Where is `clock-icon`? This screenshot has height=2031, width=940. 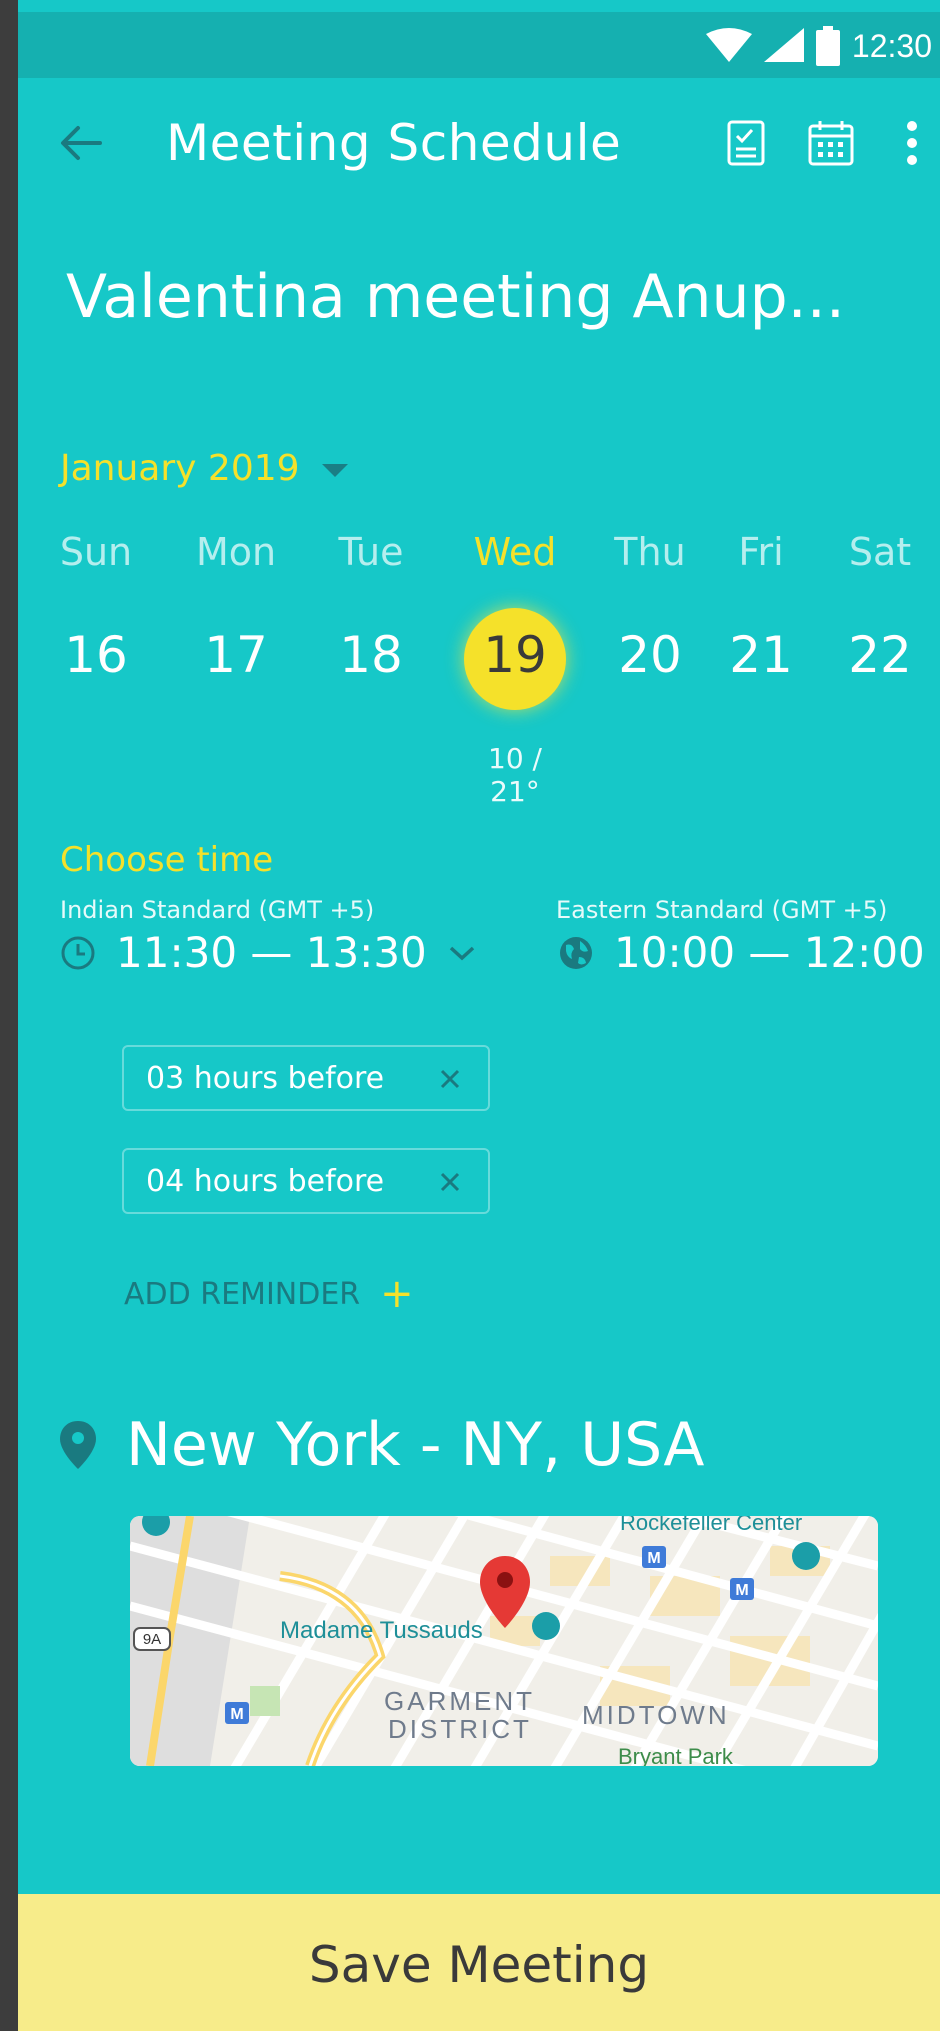 clock-icon is located at coordinates (78, 952).